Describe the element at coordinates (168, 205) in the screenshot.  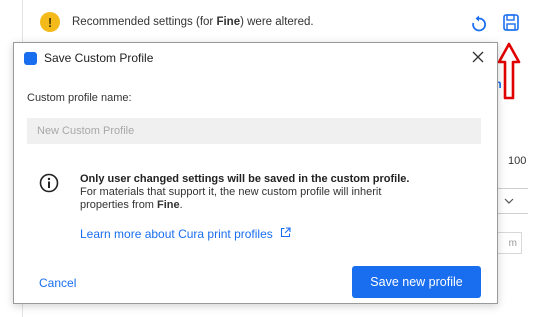
I see `info-line-2-profile: Fine` at that location.